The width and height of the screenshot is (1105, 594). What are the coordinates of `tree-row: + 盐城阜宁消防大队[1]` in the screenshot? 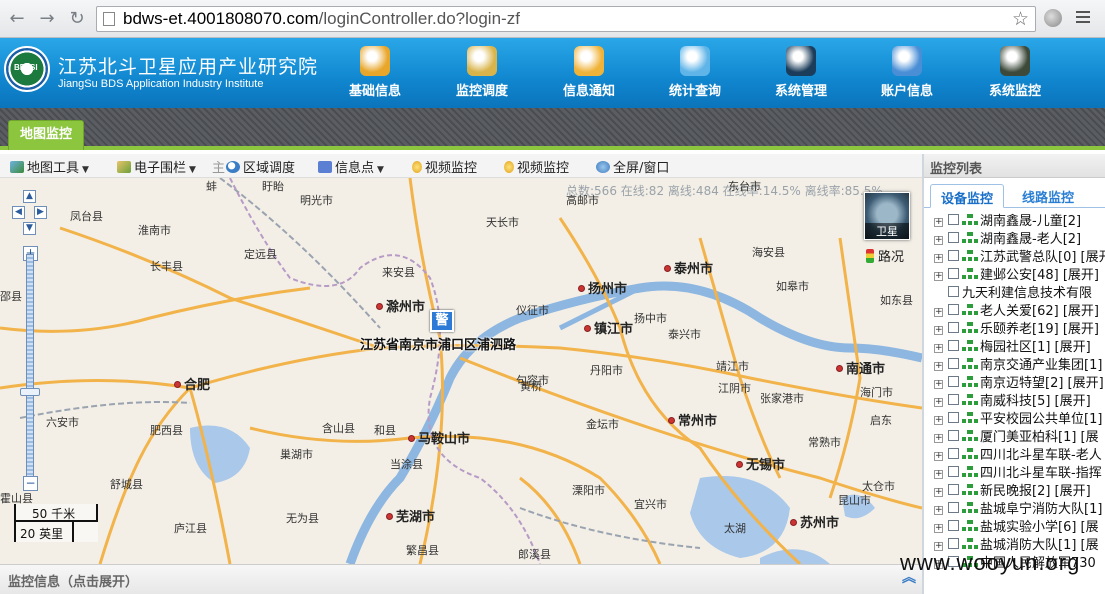 It's located at (1014, 507).